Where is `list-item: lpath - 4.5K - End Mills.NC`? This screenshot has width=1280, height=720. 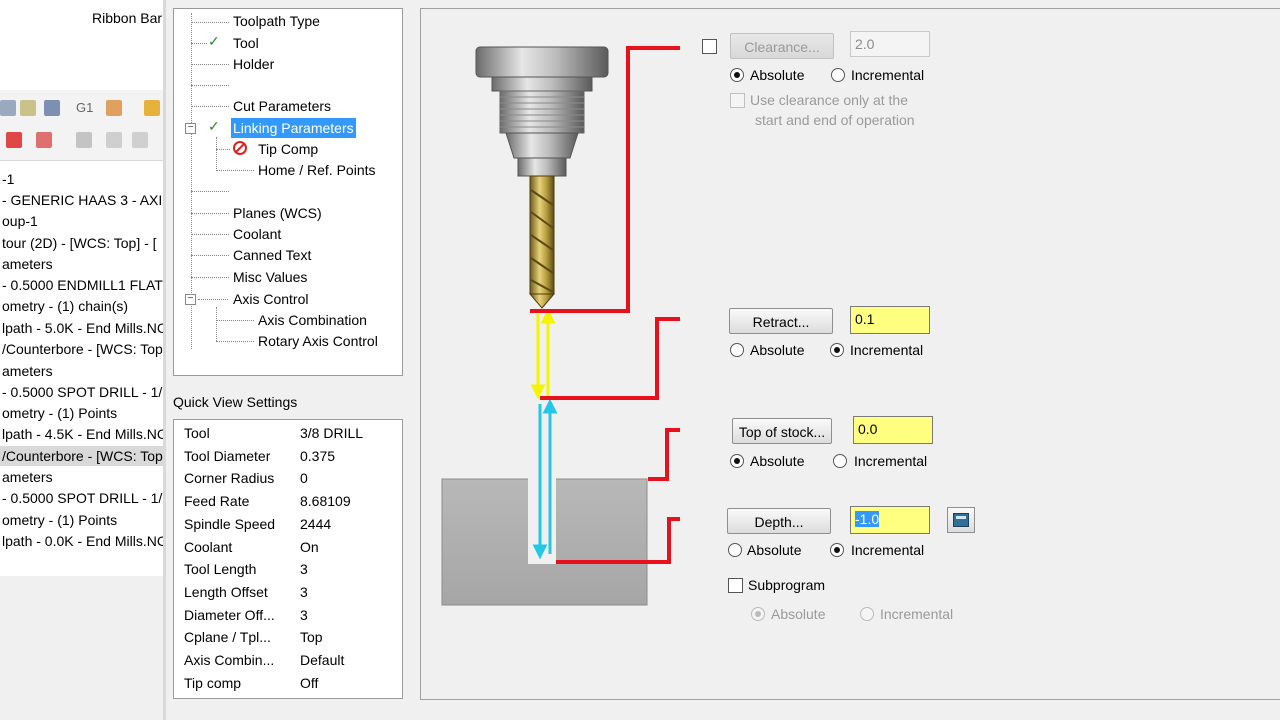
list-item: lpath - 4.5K - End Mills.NC is located at coordinates (81, 434).